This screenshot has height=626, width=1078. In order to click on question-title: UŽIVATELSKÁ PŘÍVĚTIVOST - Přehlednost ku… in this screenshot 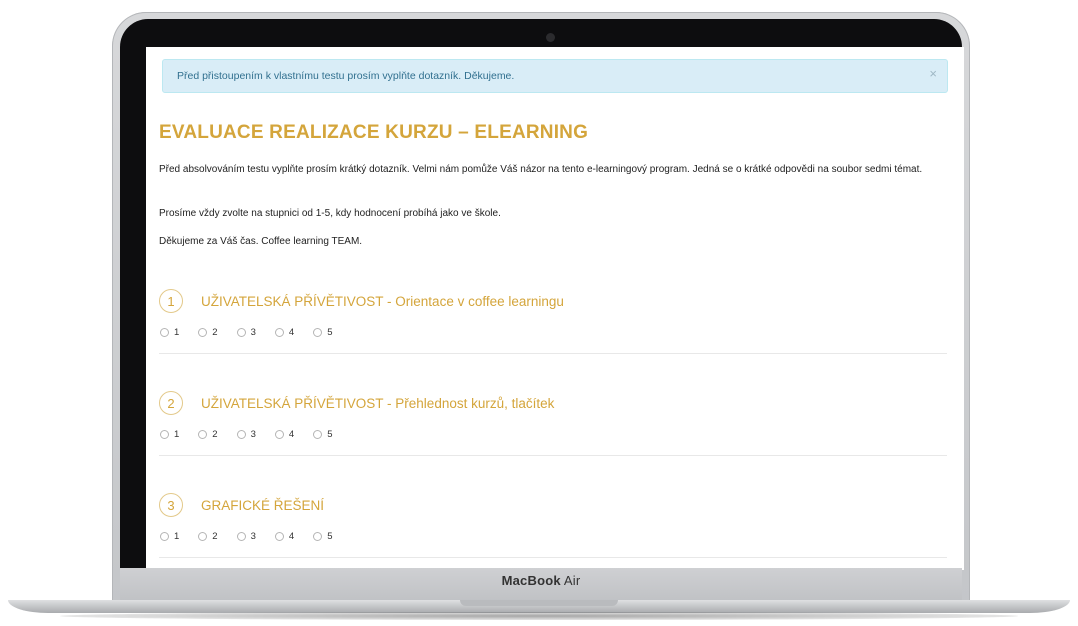, I will do `click(378, 403)`.